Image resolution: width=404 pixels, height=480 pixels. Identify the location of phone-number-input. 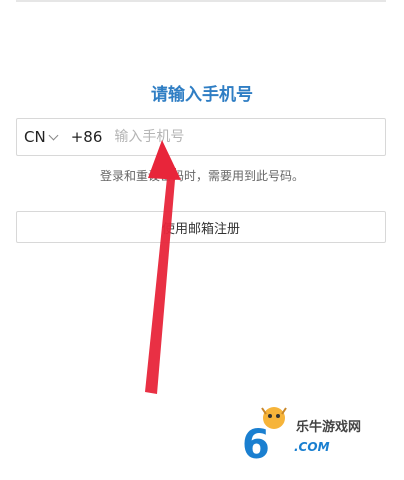
(248, 137).